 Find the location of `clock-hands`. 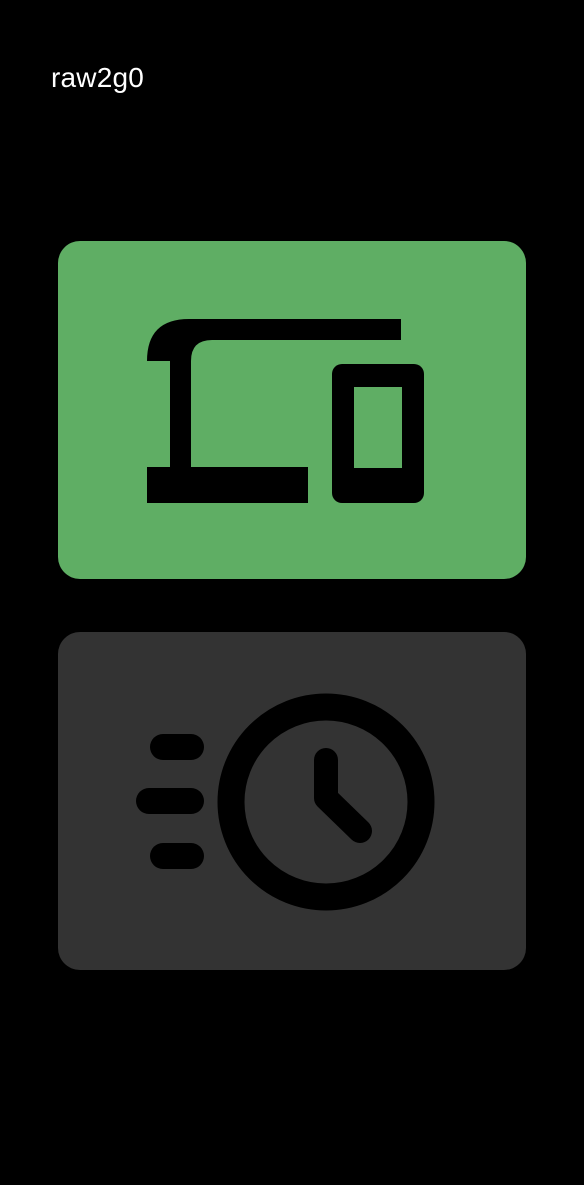

clock-hands is located at coordinates (343, 795).